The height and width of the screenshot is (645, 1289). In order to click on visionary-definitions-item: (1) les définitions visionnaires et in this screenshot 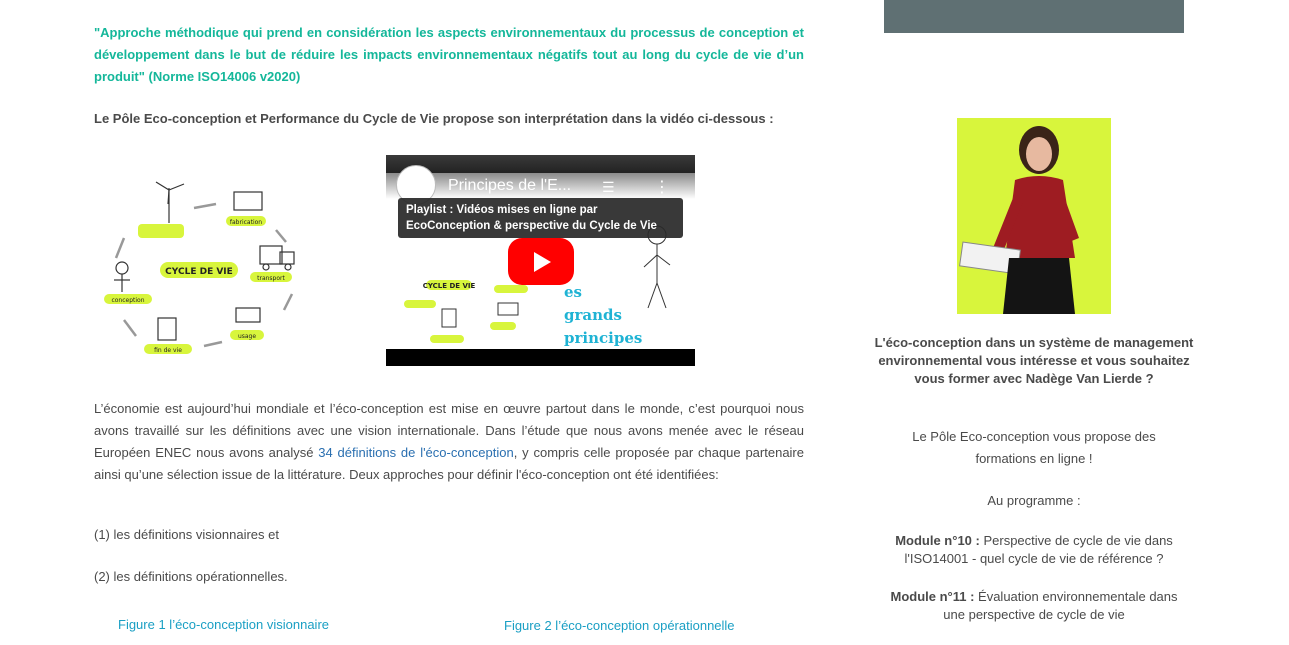, I will do `click(186, 534)`.